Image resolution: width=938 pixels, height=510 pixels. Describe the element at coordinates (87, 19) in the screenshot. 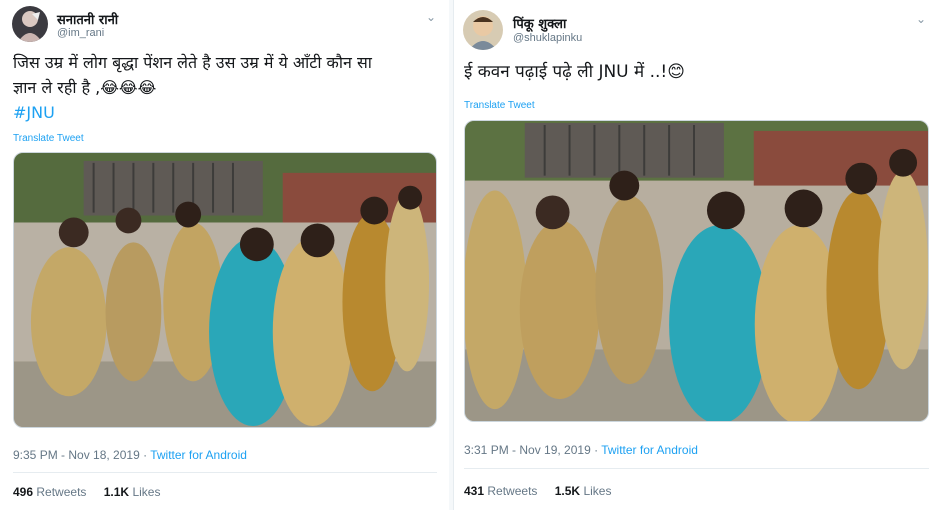

I see `display-name: सनातनी रानी` at that location.